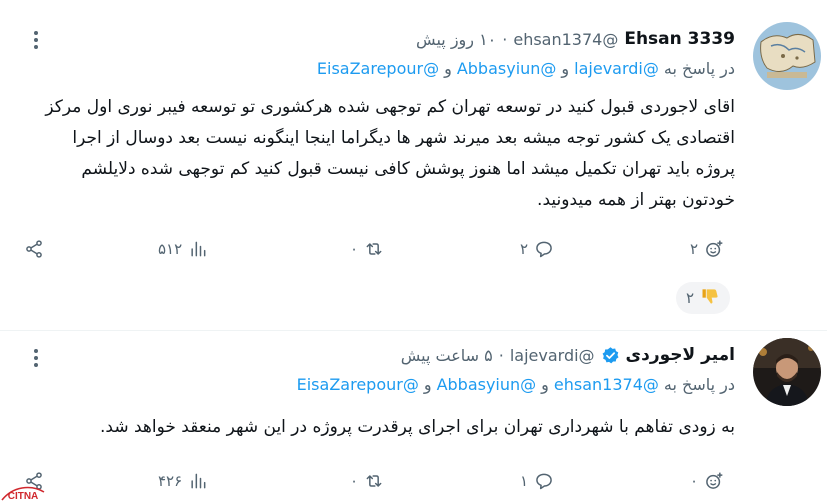 The width and height of the screenshot is (827, 502). I want to click on action-bar: ۴۲۶ ۰ ۱ ۰, so click(382, 481).